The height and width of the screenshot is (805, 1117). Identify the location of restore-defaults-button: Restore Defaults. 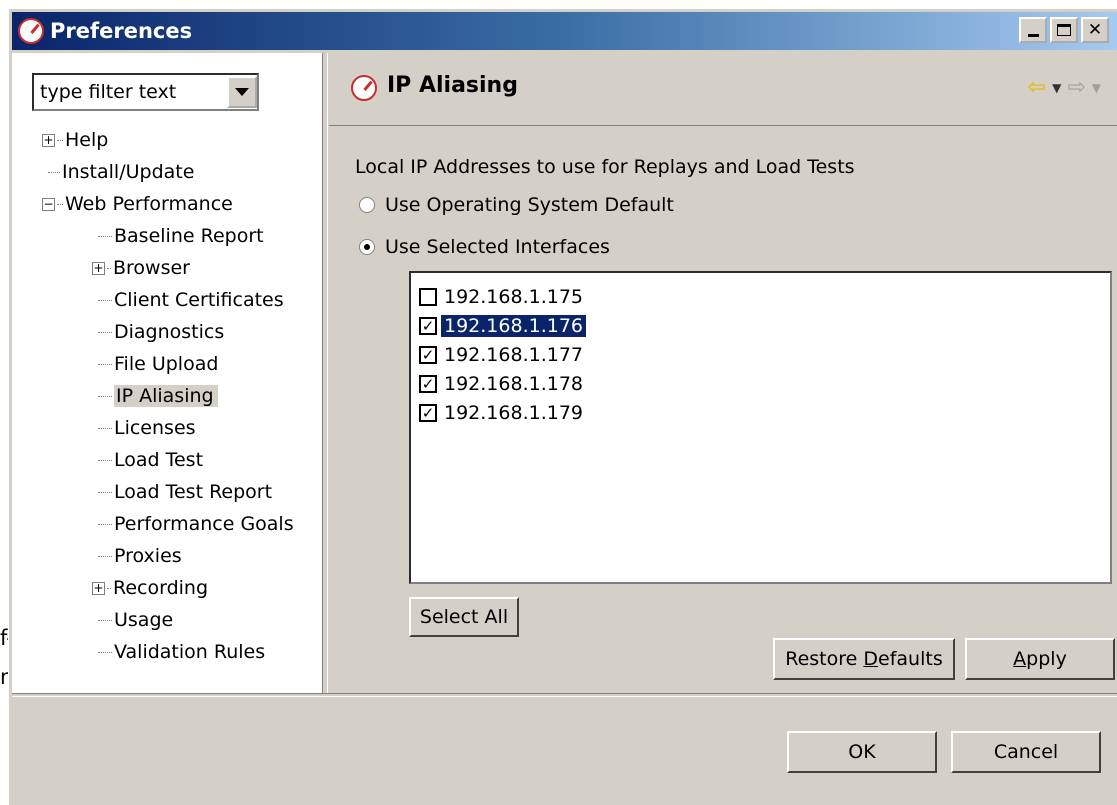
(864, 659).